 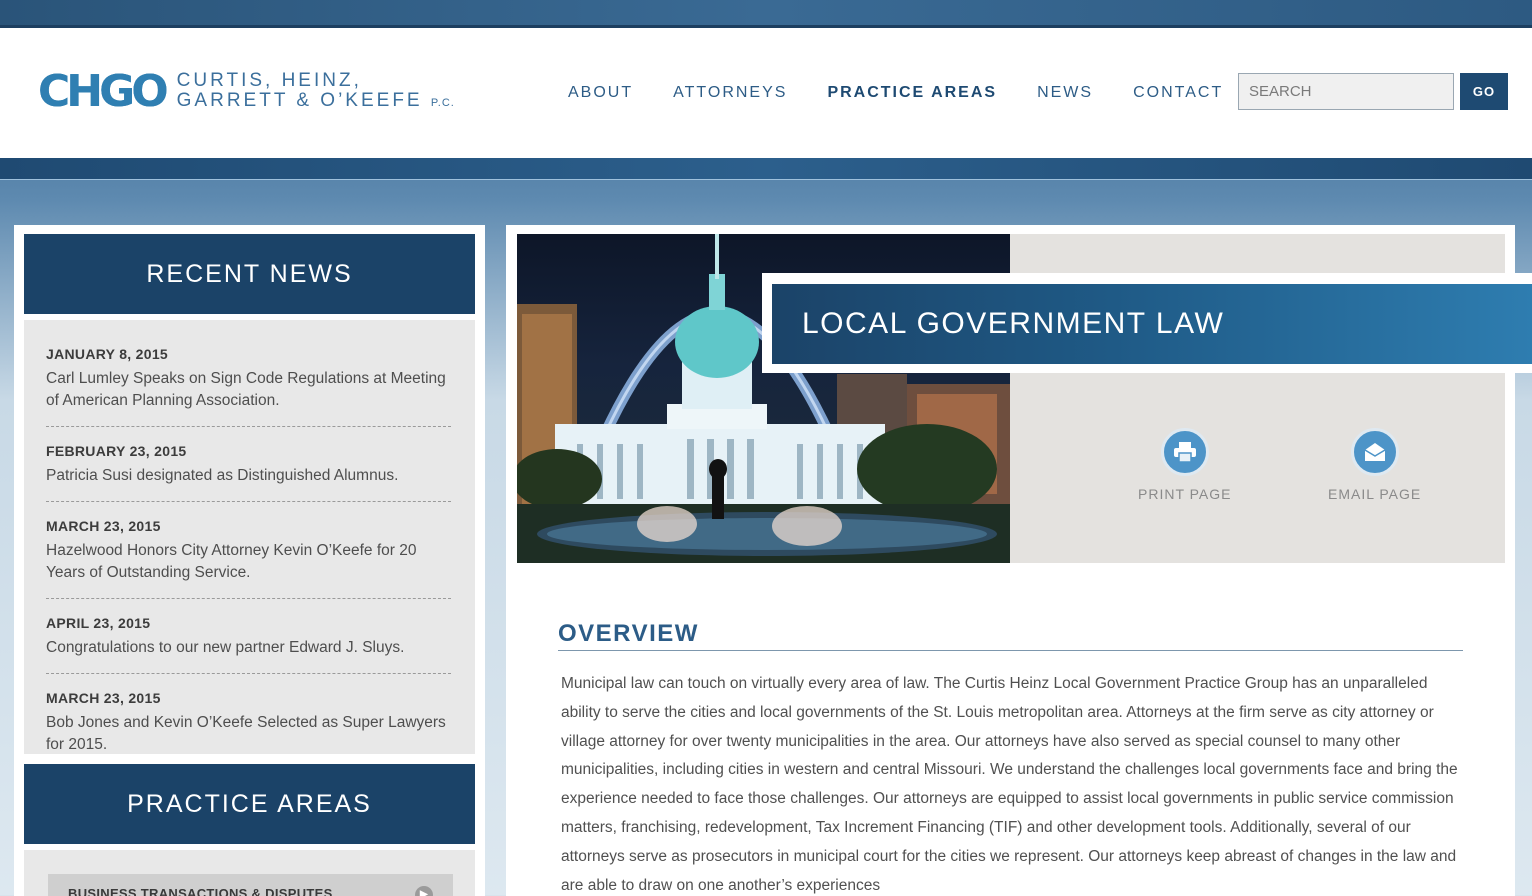 What do you see at coordinates (912, 93) in the screenshot?
I see `nav-practice-areas: PRACTICE AREAS` at bounding box center [912, 93].